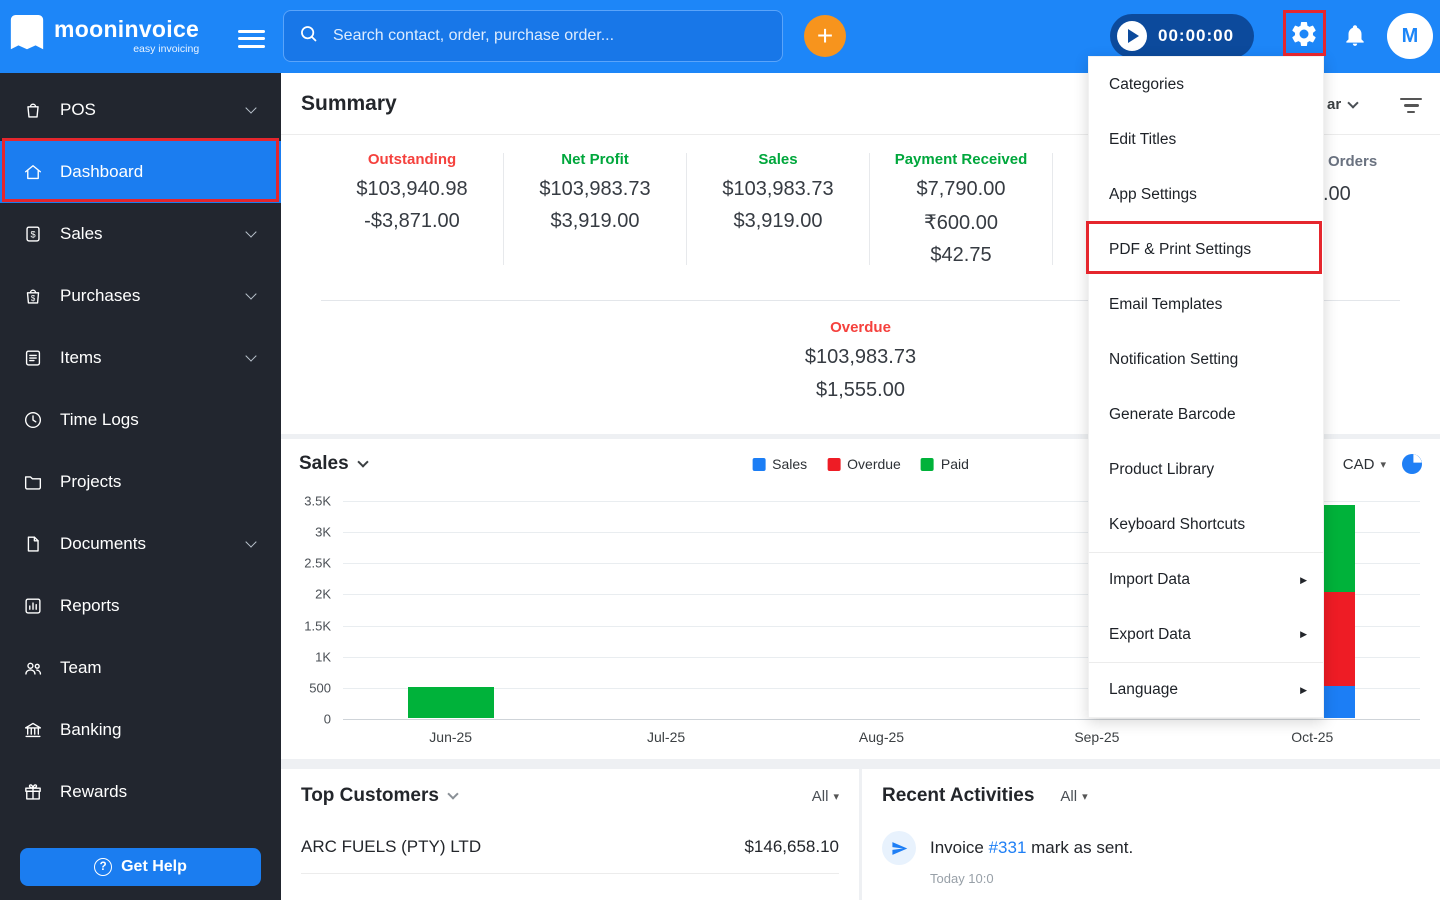  I want to click on activity-text: Invoice #331 mark as sent., so click(1031, 848).